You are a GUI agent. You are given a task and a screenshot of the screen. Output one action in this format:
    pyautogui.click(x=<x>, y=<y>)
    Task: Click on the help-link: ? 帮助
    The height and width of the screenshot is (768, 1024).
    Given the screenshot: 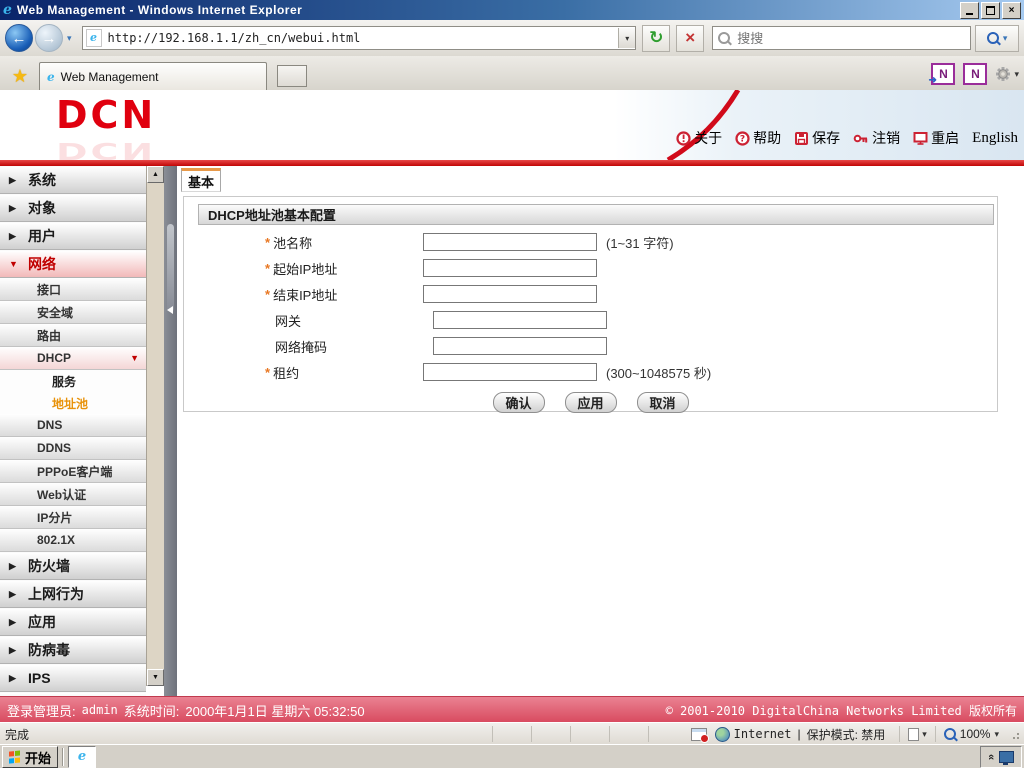 What is the action you would take?
    pyautogui.click(x=758, y=138)
    